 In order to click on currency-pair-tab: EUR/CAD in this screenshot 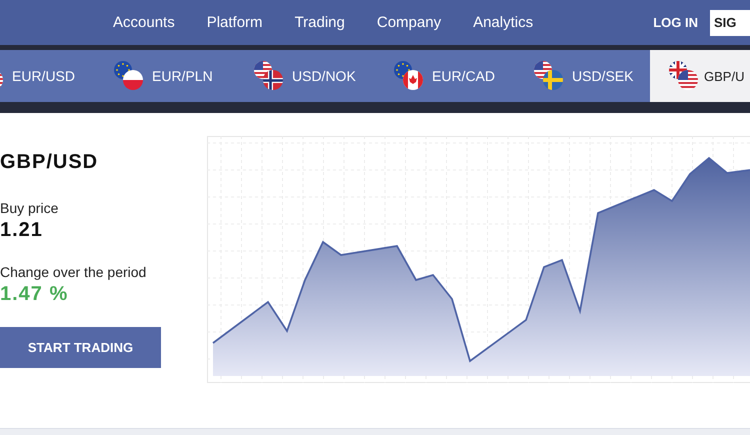, I will do `click(440, 76)`.